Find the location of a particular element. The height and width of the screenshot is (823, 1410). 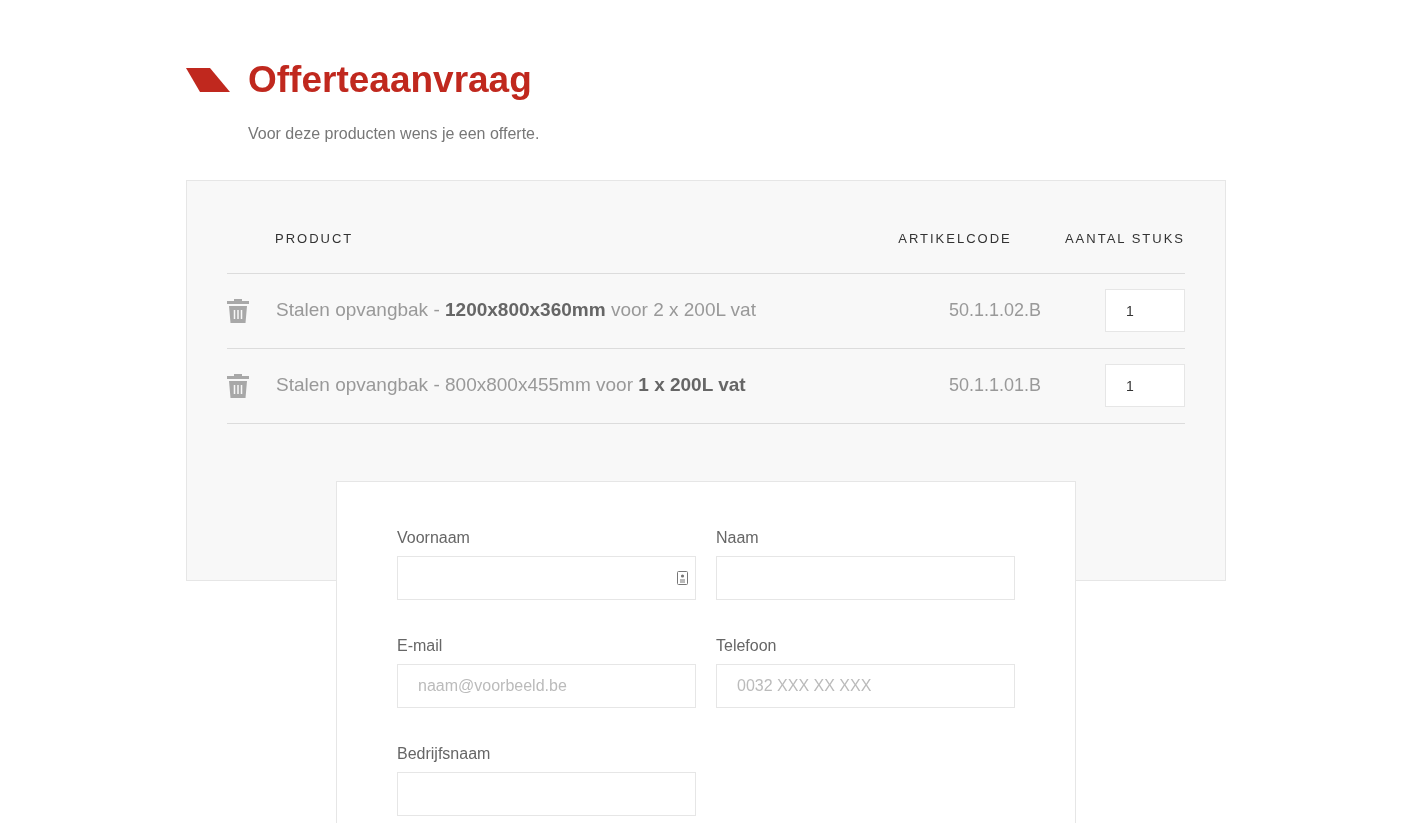

field-label: Naam is located at coordinates (738, 537).